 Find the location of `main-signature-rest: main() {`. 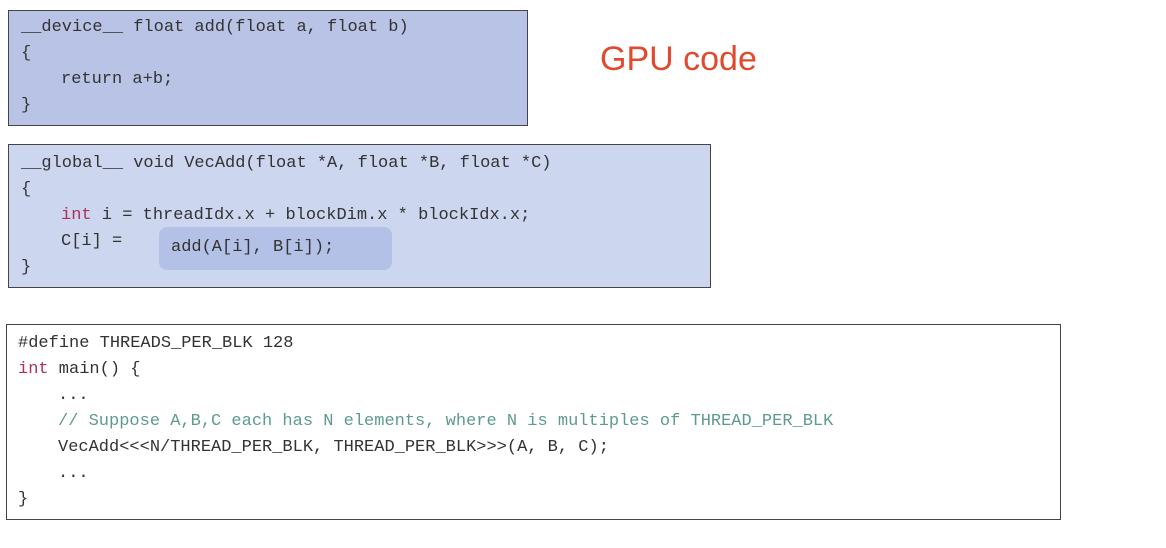

main-signature-rest: main() { is located at coordinates (94, 369).